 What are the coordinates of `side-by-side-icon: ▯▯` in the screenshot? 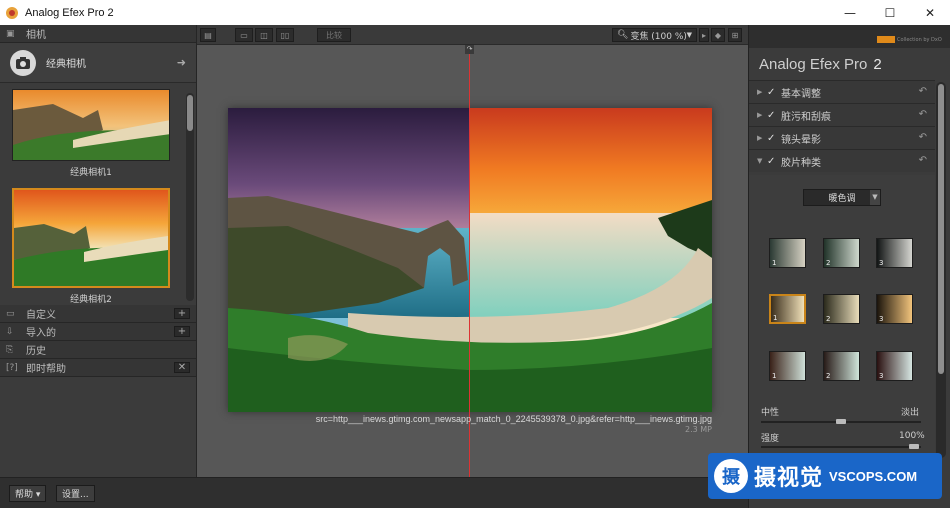 It's located at (285, 35).